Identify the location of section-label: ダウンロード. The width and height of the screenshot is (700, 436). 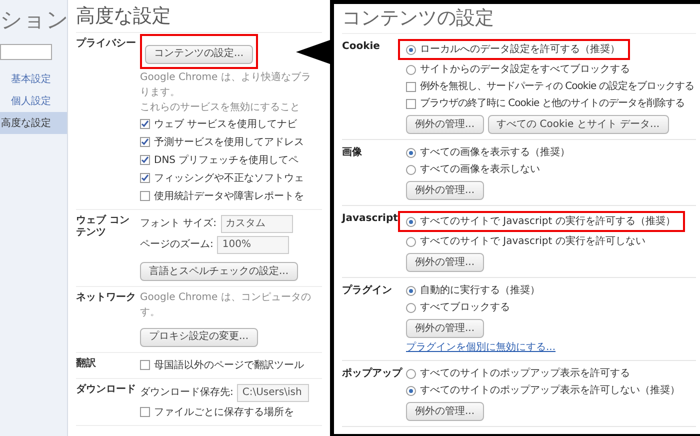
(106, 390).